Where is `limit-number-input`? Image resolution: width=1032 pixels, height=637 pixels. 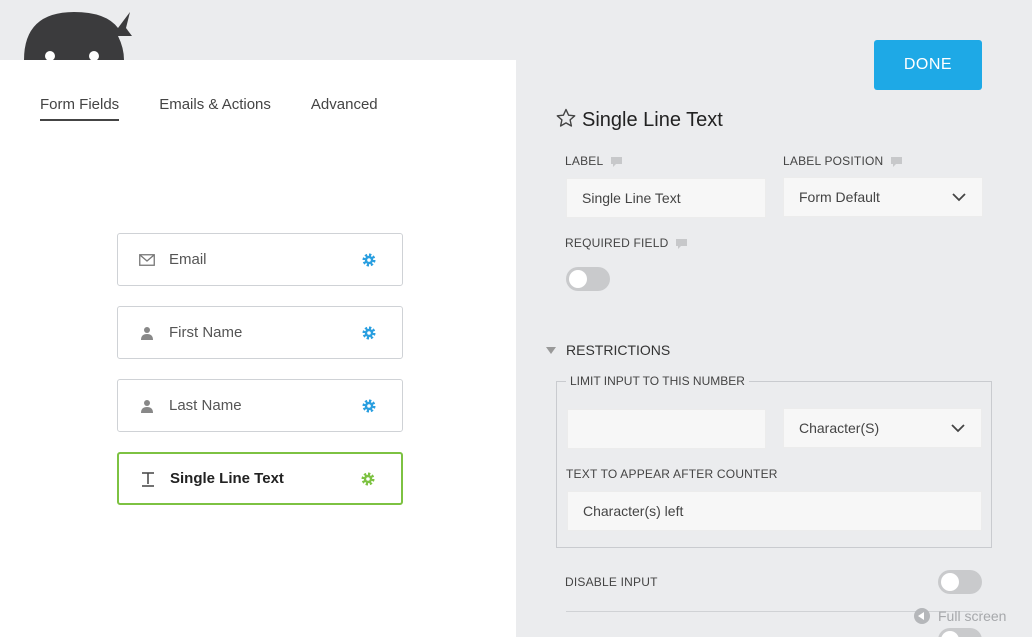 limit-number-input is located at coordinates (666, 429).